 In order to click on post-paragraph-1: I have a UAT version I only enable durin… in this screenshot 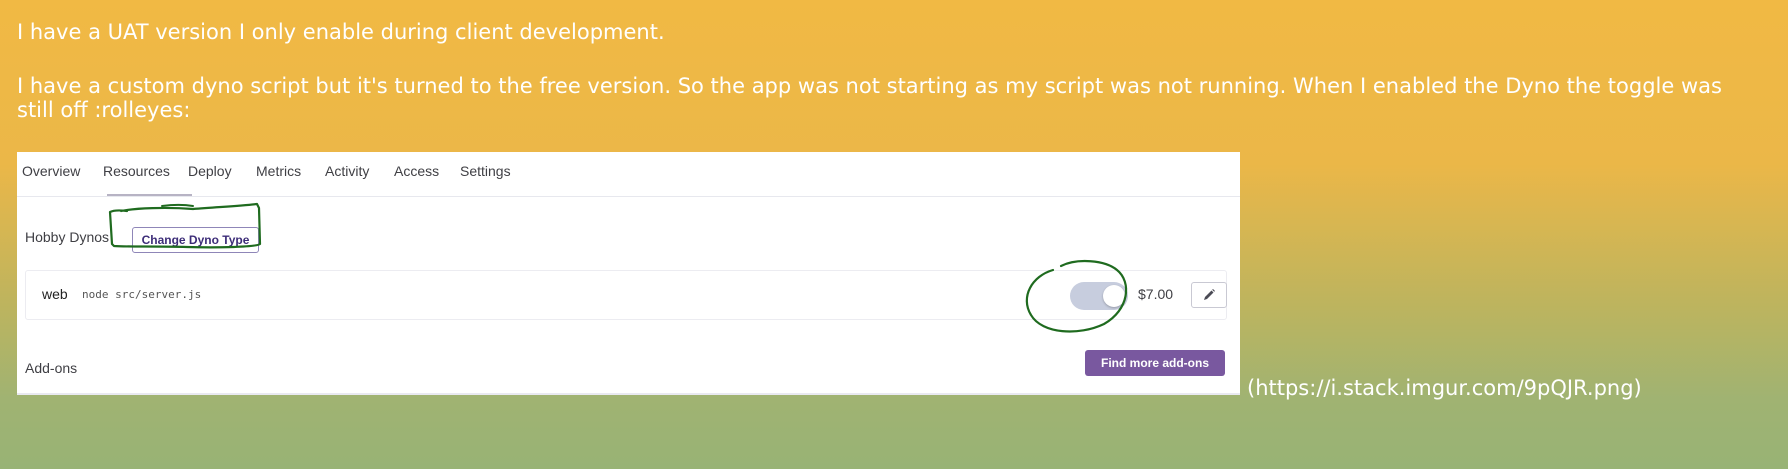, I will do `click(341, 32)`.